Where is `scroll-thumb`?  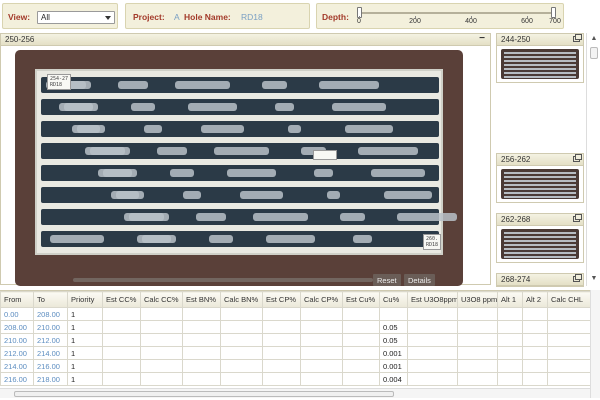 scroll-thumb is located at coordinates (594, 53).